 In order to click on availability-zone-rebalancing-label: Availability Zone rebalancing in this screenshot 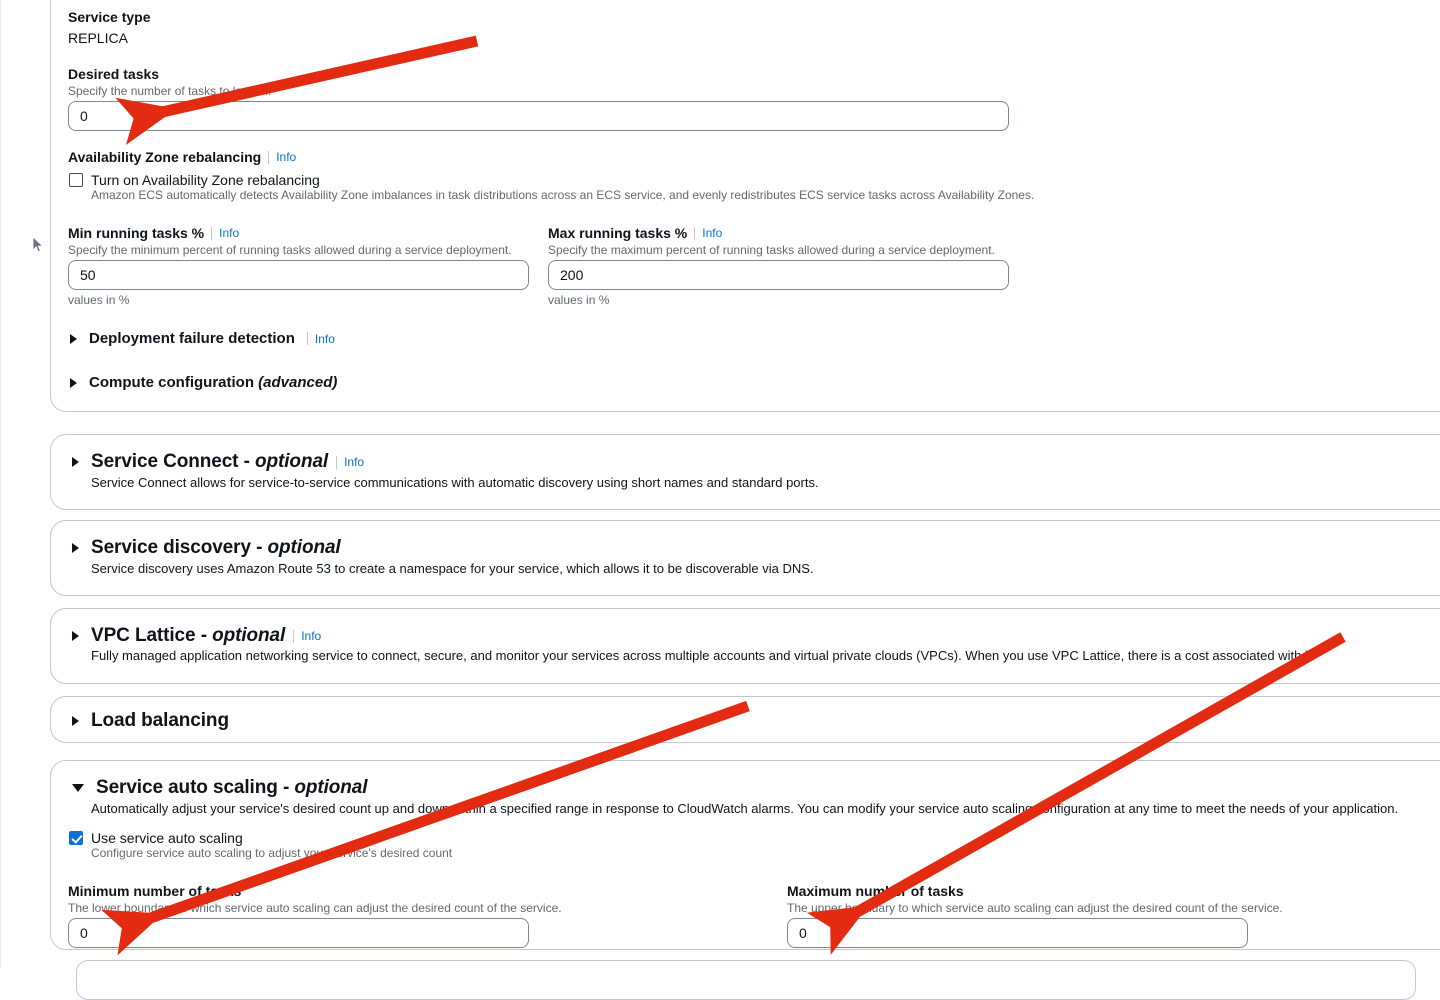, I will do `click(165, 157)`.